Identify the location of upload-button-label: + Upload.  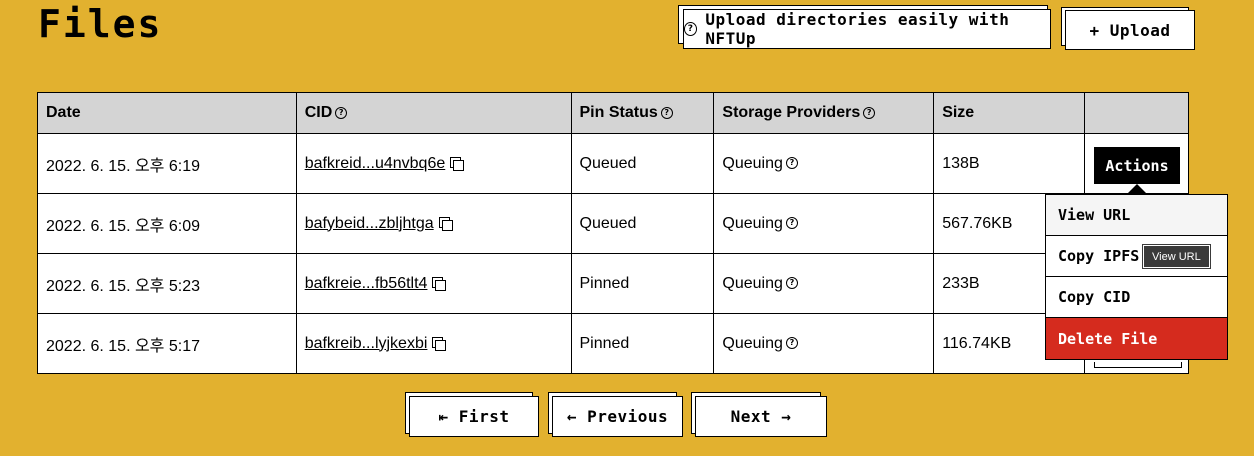
(1130, 30).